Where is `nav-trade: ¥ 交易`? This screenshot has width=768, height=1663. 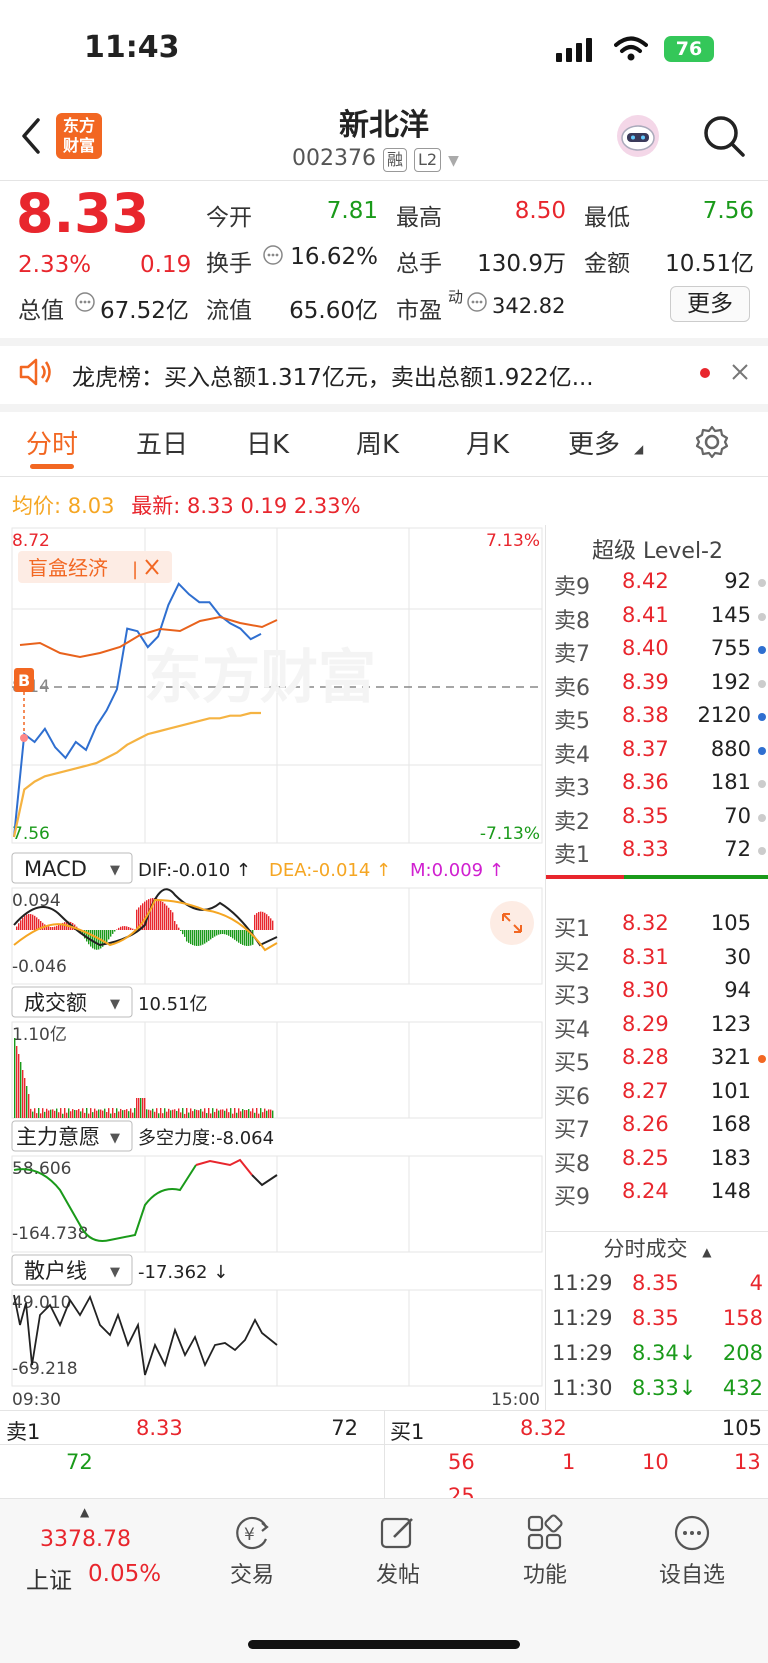 nav-trade: ¥ 交易 is located at coordinates (252, 1553).